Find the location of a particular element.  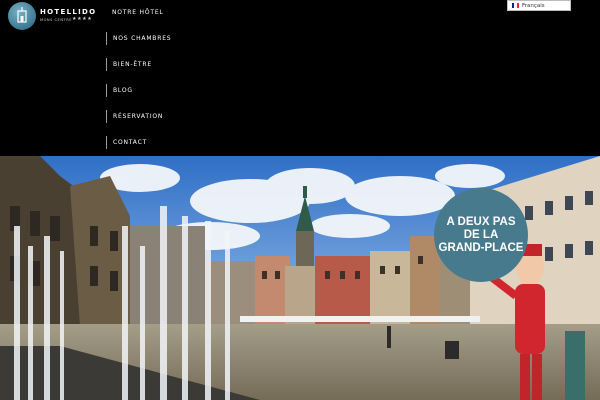

nav-item-contact: CONTACT is located at coordinates (126, 142).